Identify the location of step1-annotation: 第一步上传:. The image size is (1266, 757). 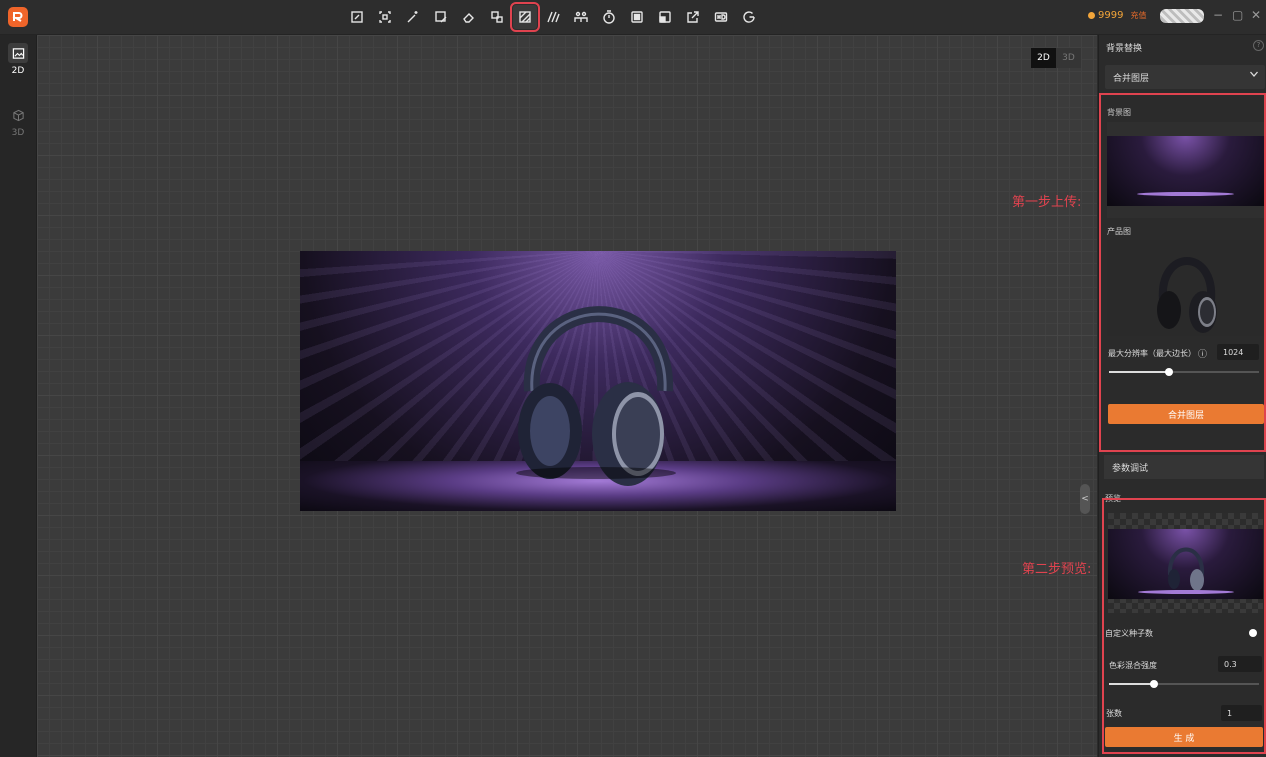
(1047, 202).